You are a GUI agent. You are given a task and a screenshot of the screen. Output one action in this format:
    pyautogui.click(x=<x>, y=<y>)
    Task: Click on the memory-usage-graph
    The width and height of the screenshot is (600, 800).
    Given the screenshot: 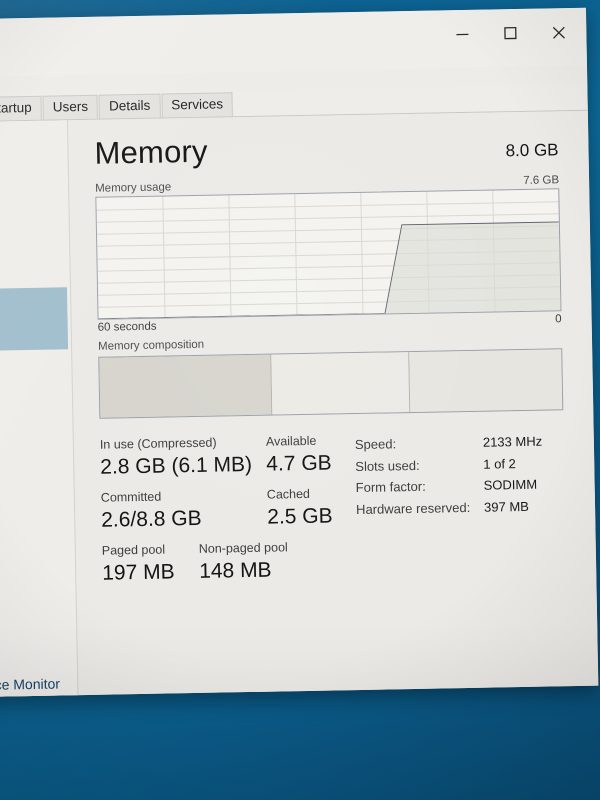 What is the action you would take?
    pyautogui.click(x=328, y=254)
    